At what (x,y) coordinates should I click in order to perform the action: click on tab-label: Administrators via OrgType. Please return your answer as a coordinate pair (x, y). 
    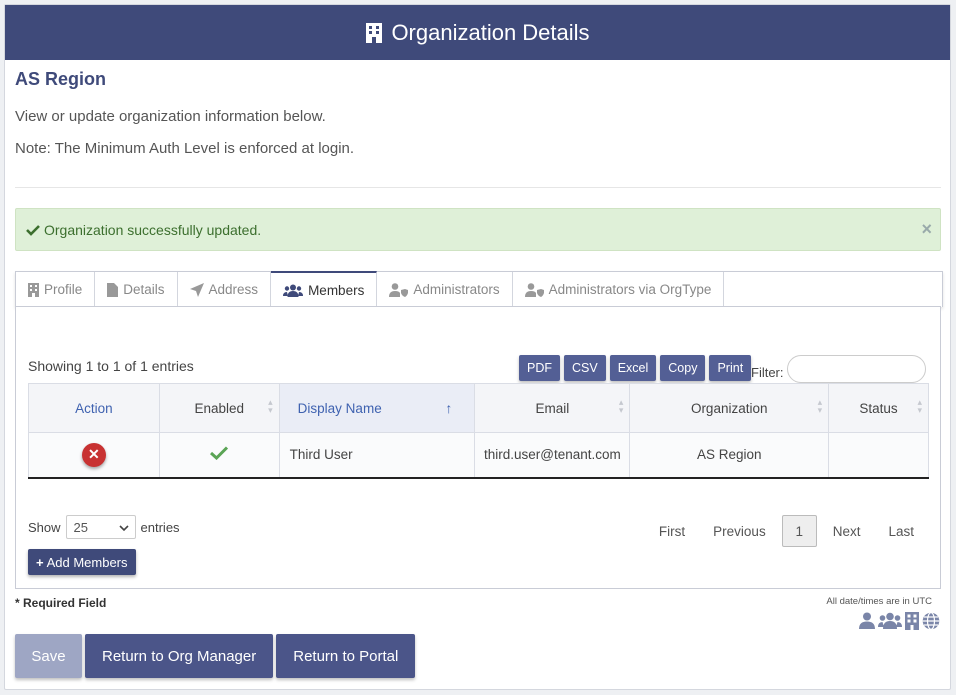
    Looking at the image, I should click on (630, 289).